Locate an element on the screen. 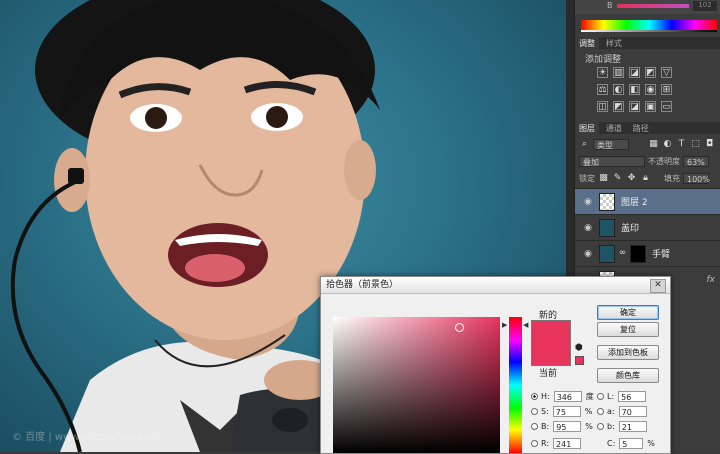 This screenshot has width=720, height=454. tab-styles: 样式 is located at coordinates (614, 43).